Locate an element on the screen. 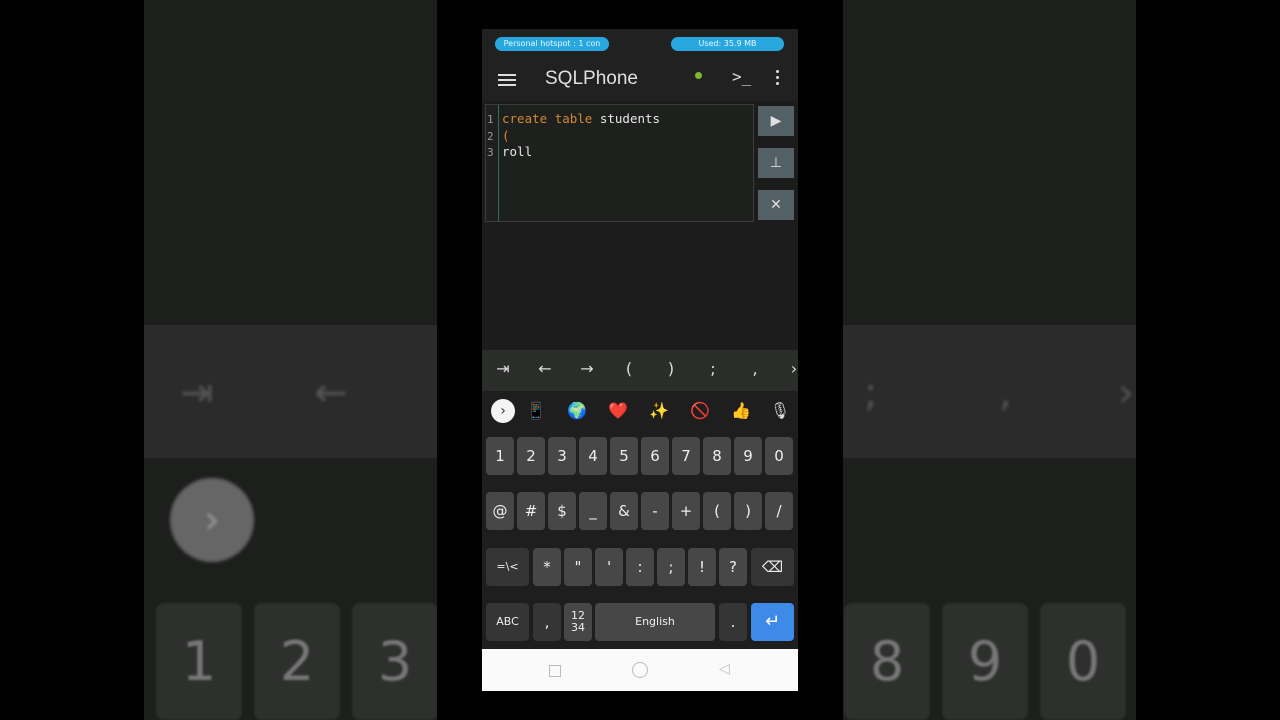 This screenshot has height=720, width=1280. key-minus: - is located at coordinates (655, 511).